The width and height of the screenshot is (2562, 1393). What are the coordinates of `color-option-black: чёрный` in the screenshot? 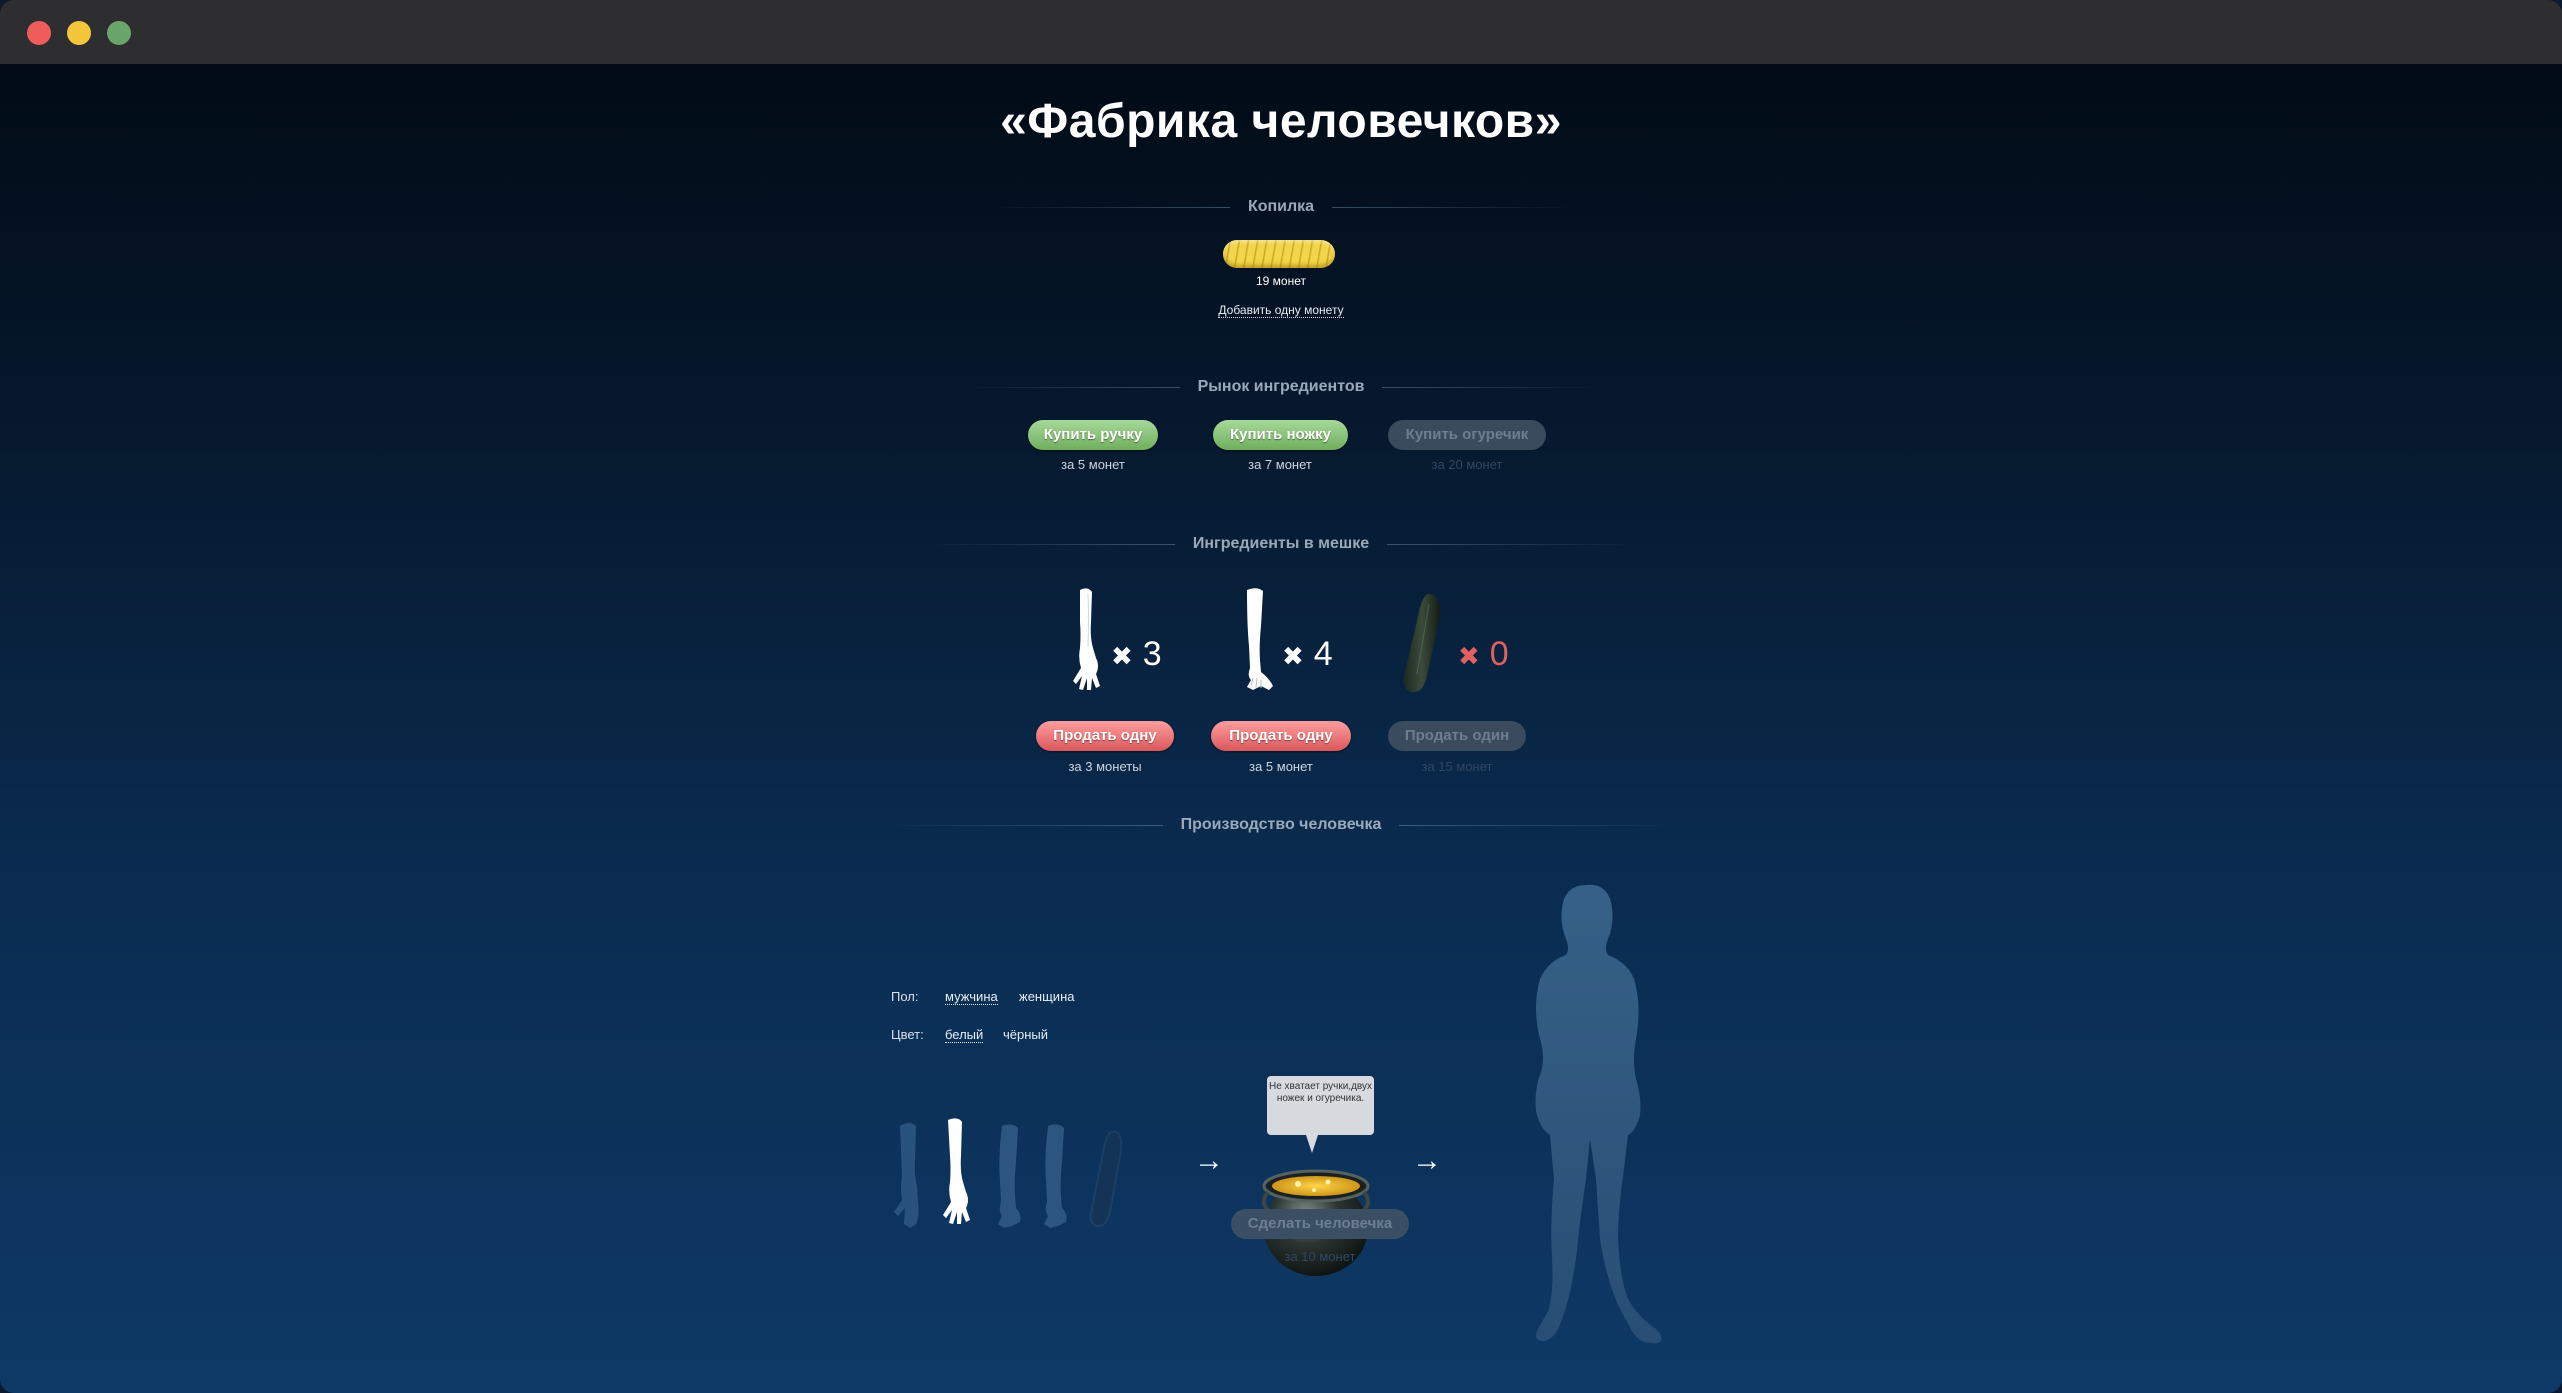 It's located at (1025, 1034).